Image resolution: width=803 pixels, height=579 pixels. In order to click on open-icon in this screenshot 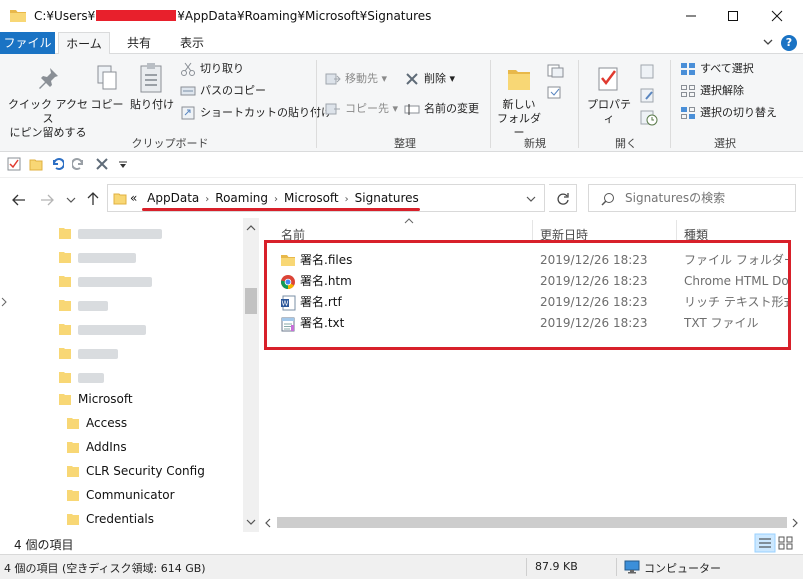, I will do `click(647, 71)`.